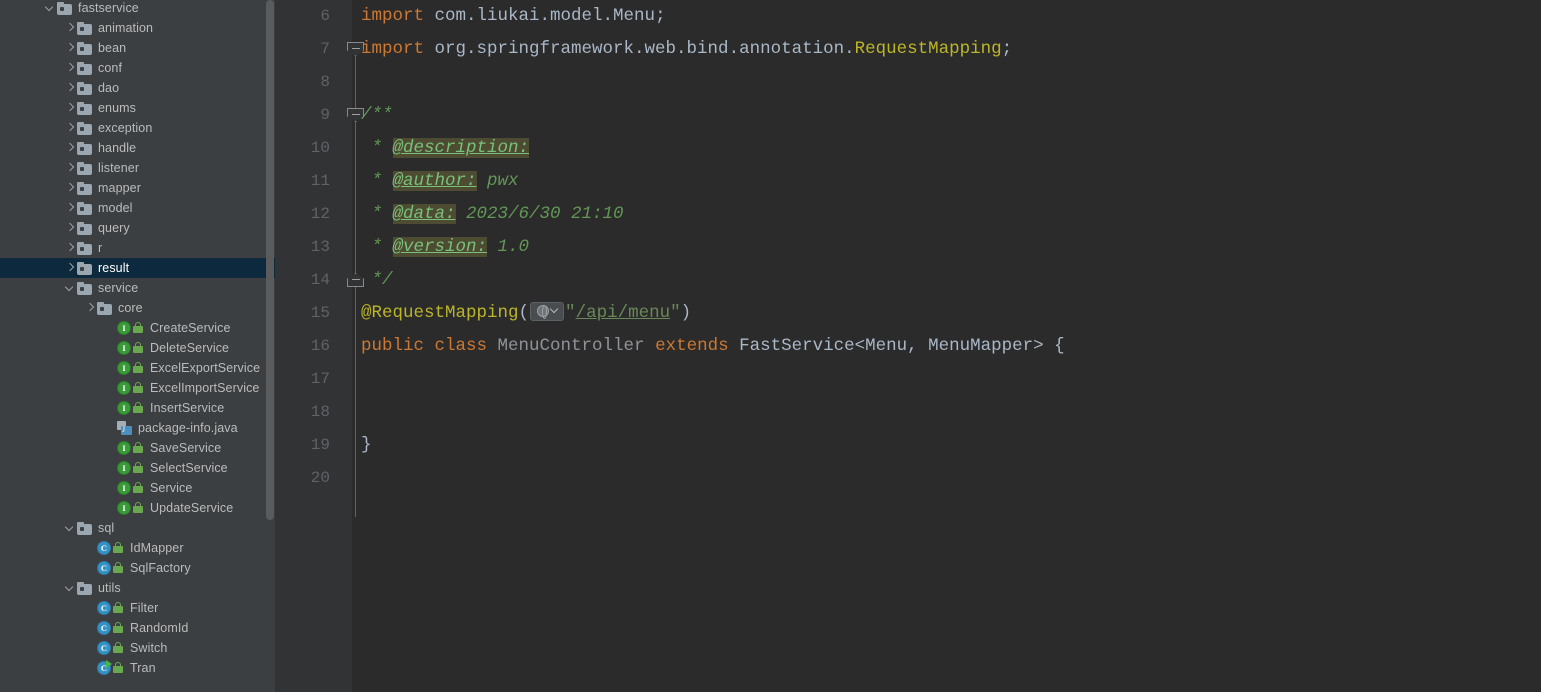  I want to click on tree-item-exception: exception, so click(137, 128).